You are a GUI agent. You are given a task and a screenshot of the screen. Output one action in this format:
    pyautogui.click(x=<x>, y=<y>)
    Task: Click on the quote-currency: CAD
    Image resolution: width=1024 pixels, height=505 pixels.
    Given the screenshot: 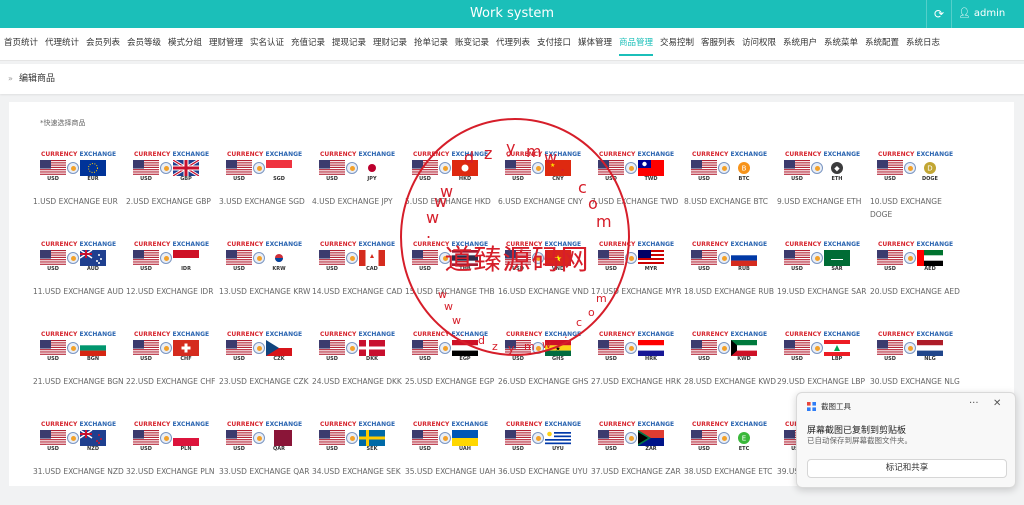 What is the action you would take?
    pyautogui.click(x=372, y=269)
    